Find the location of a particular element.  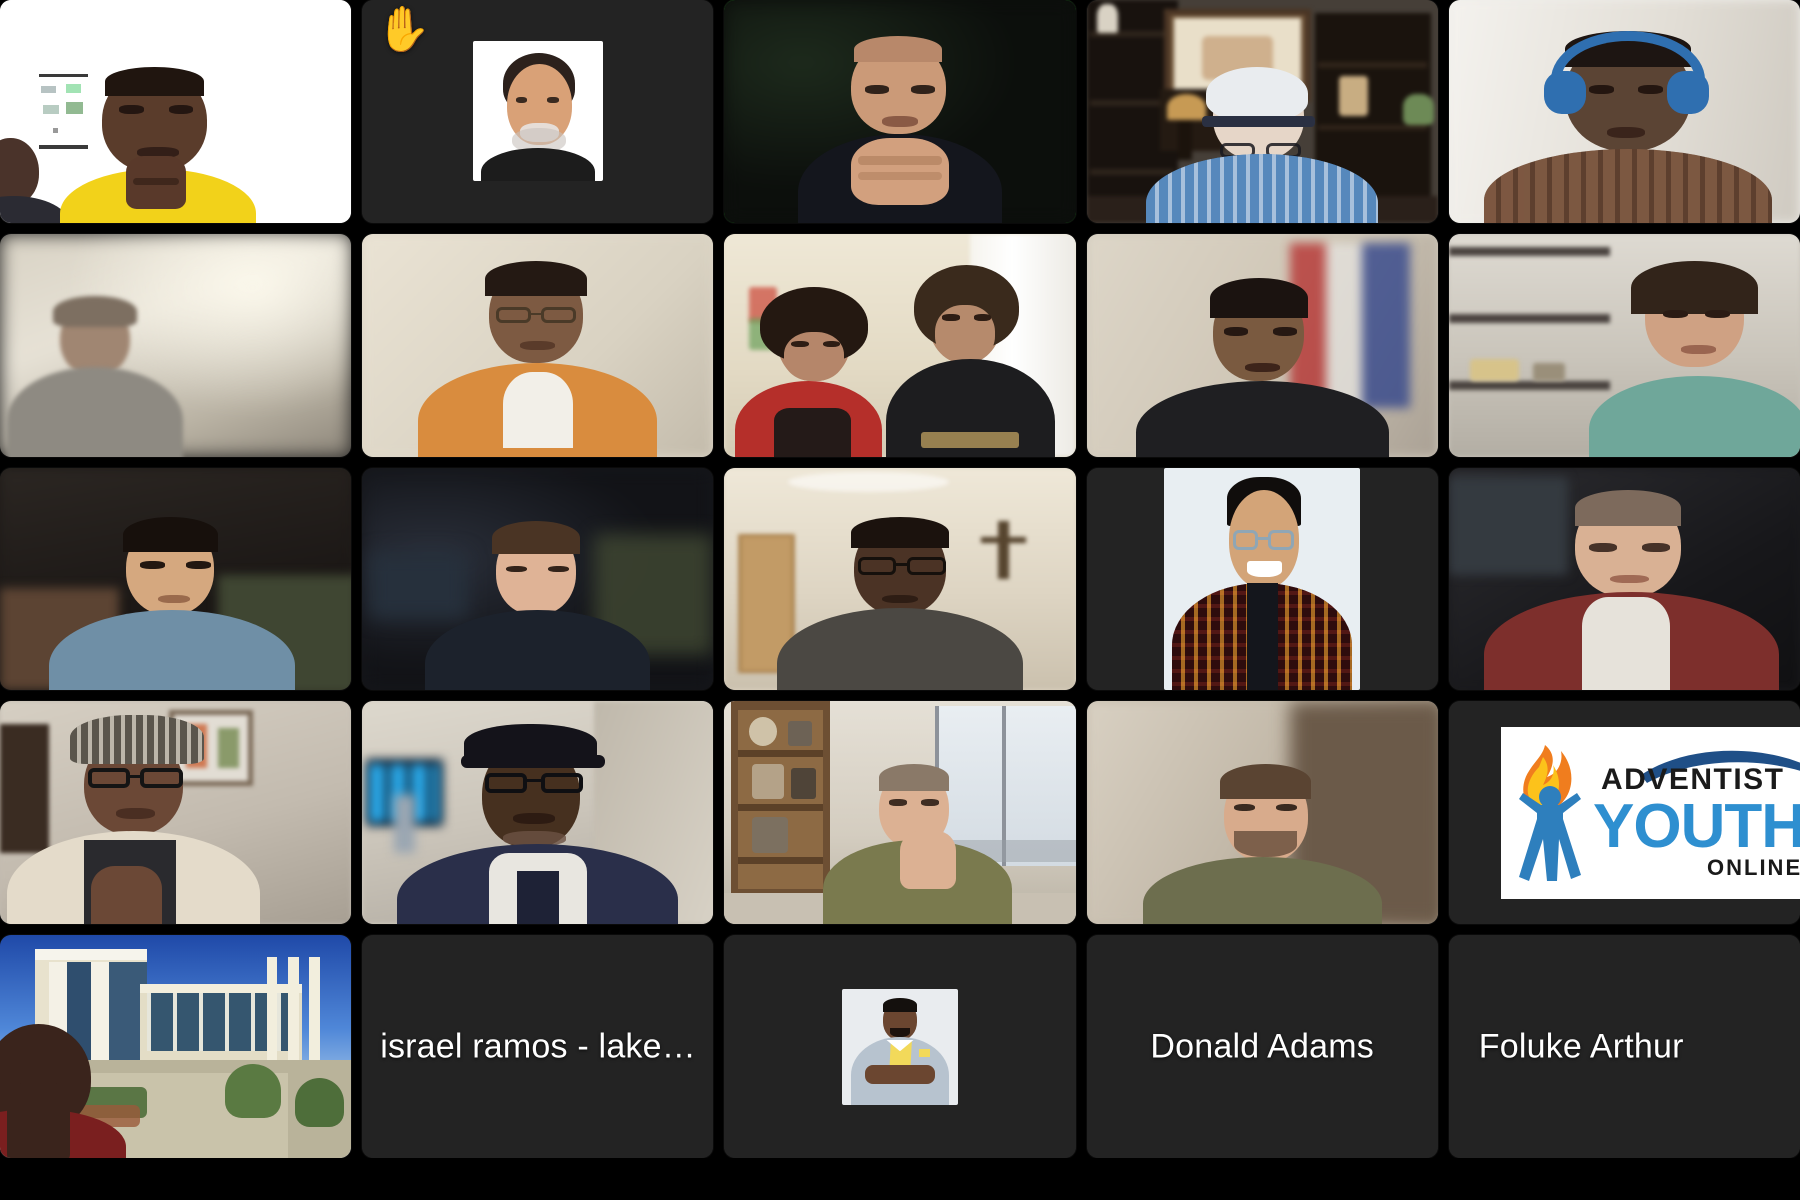

logo-line2: YOUTH is located at coordinates (1696, 826).